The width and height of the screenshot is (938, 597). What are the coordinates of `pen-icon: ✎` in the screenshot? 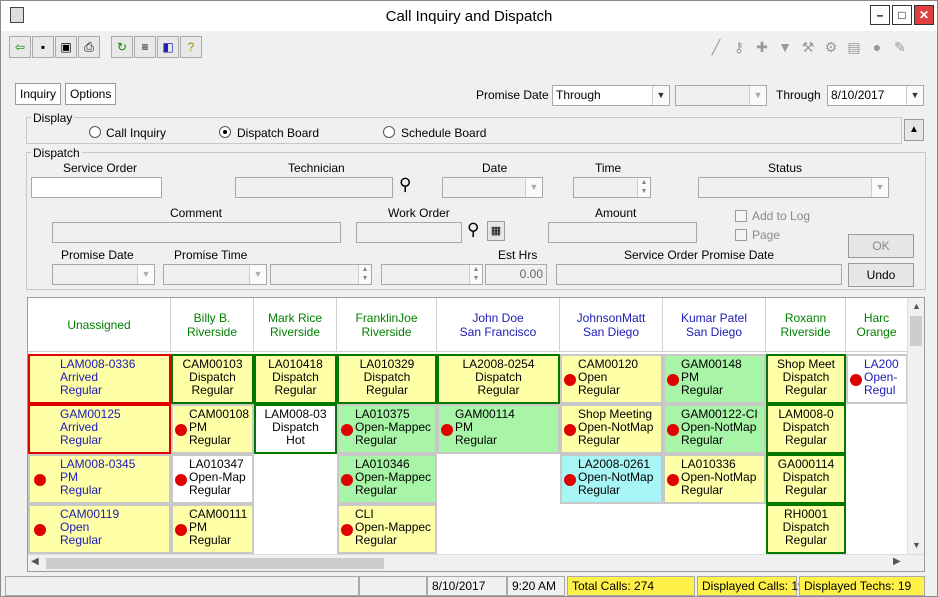 It's located at (900, 47).